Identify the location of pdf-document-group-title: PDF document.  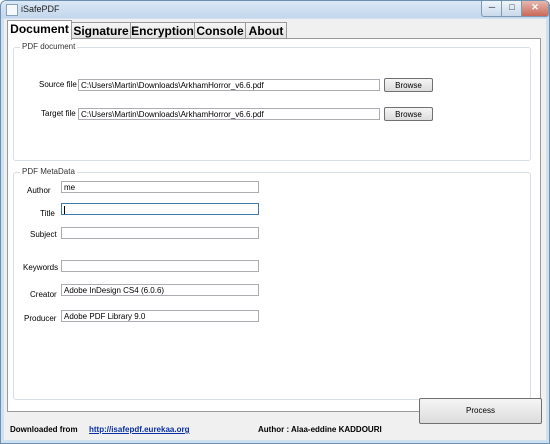
(49, 46).